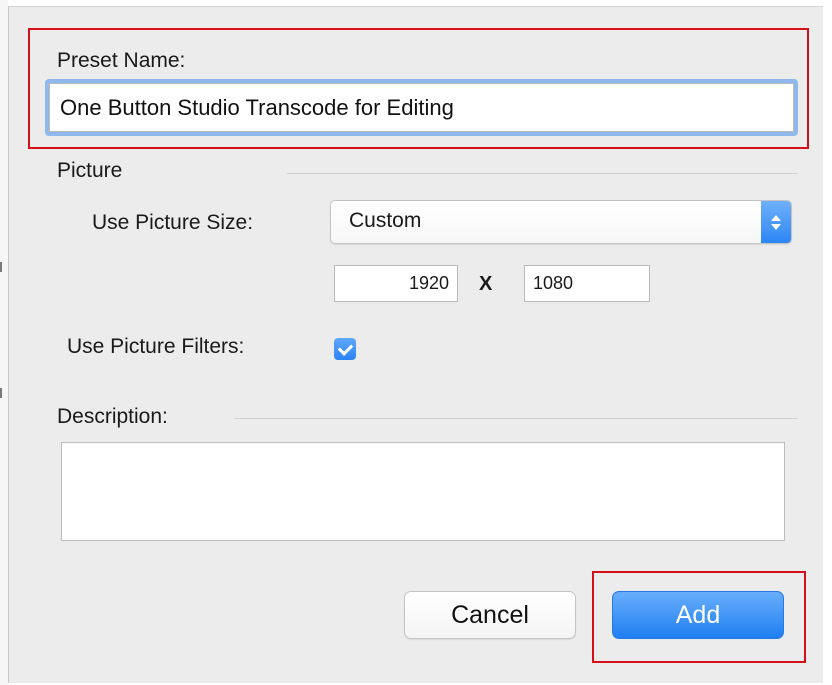  Describe the element at coordinates (421, 107) in the screenshot. I see `preset-name-input` at that location.